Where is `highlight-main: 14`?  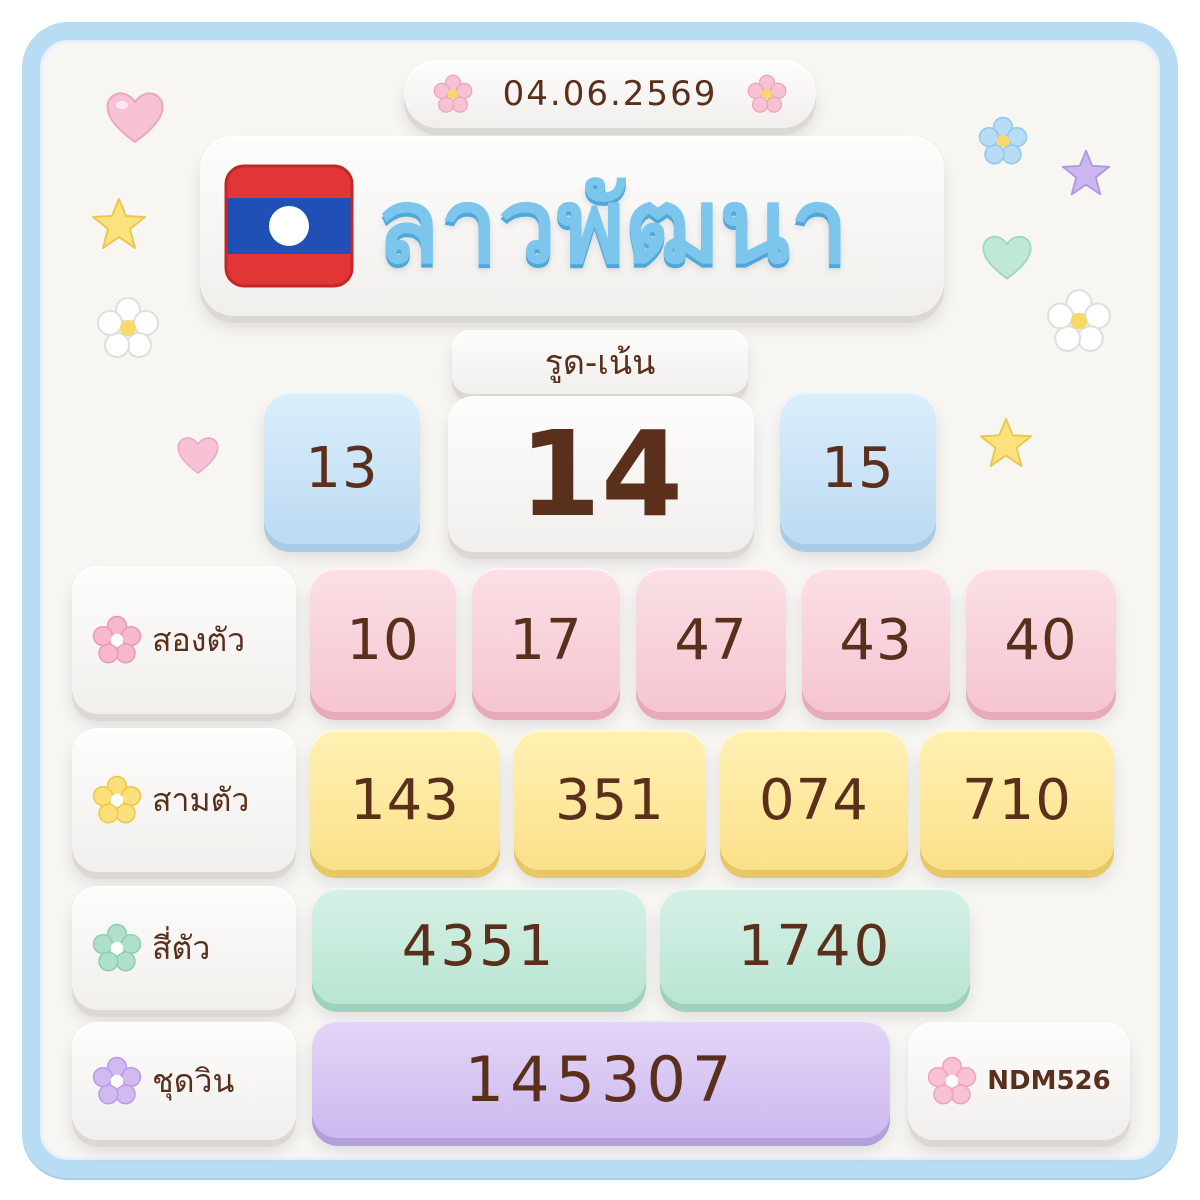 highlight-main: 14 is located at coordinates (601, 474).